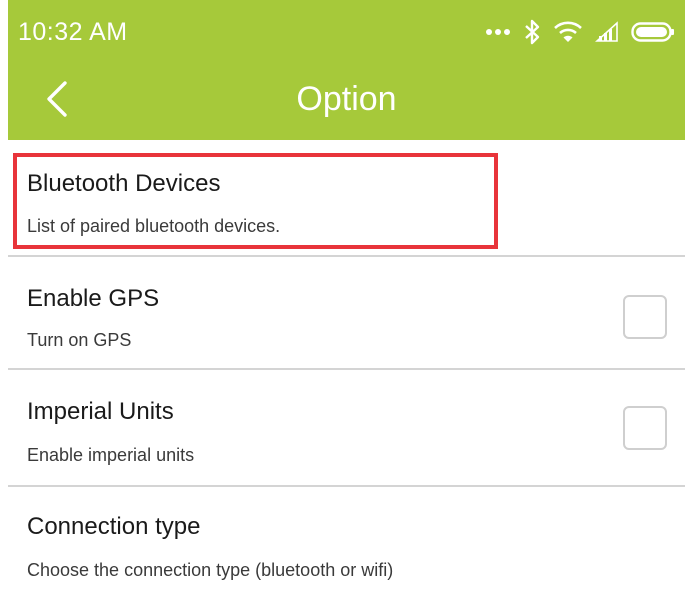 The image size is (685, 600). Describe the element at coordinates (346, 32) in the screenshot. I see `status-bar: 10:32 AM` at that location.